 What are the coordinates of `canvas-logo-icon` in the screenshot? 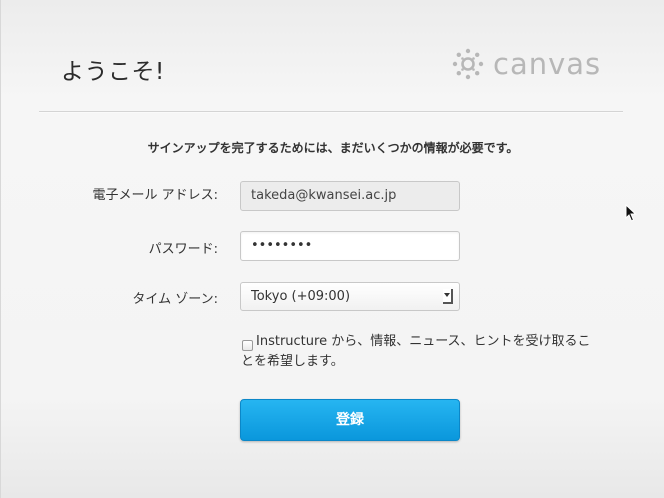 It's located at (468, 64).